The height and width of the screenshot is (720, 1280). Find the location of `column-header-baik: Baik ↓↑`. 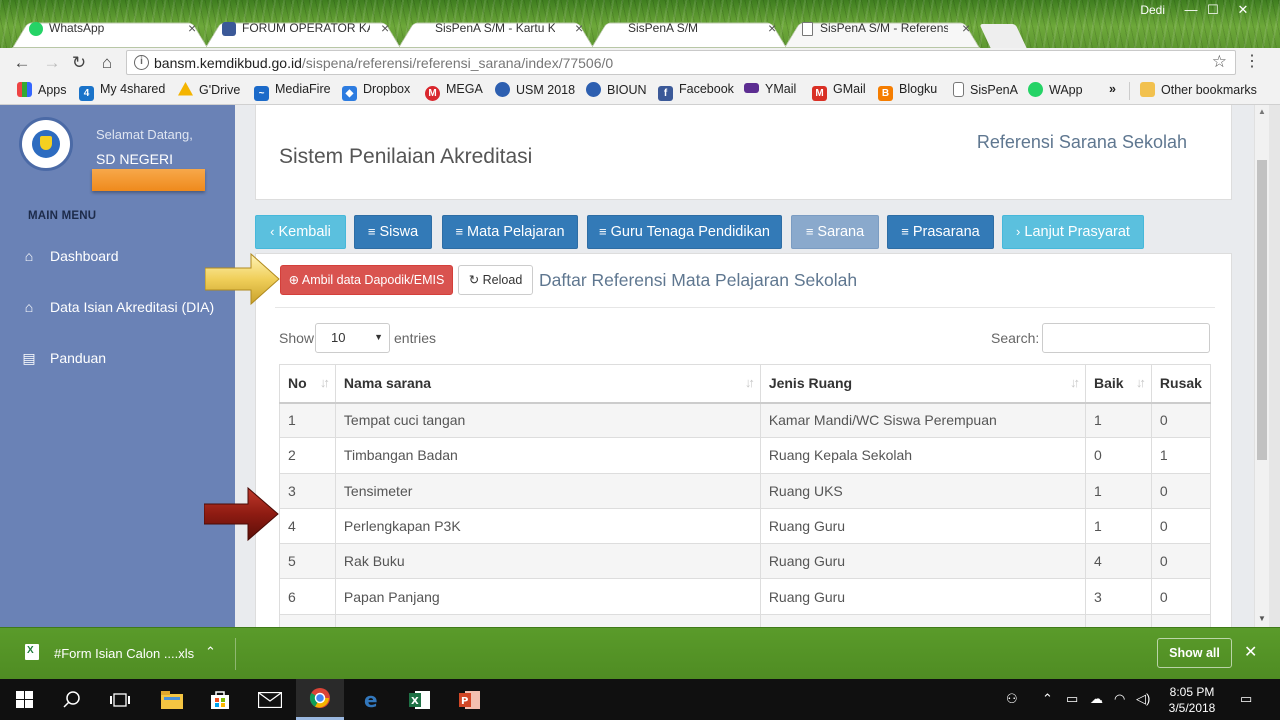

column-header-baik: Baik ↓↑ is located at coordinates (1118, 384).